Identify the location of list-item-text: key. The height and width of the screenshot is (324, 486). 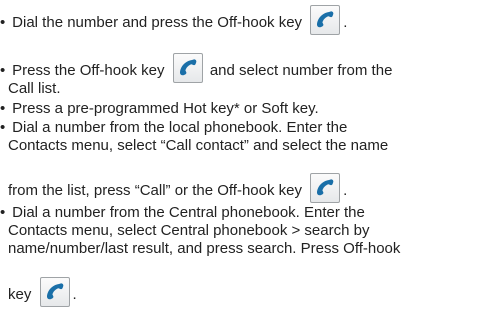
(20, 294).